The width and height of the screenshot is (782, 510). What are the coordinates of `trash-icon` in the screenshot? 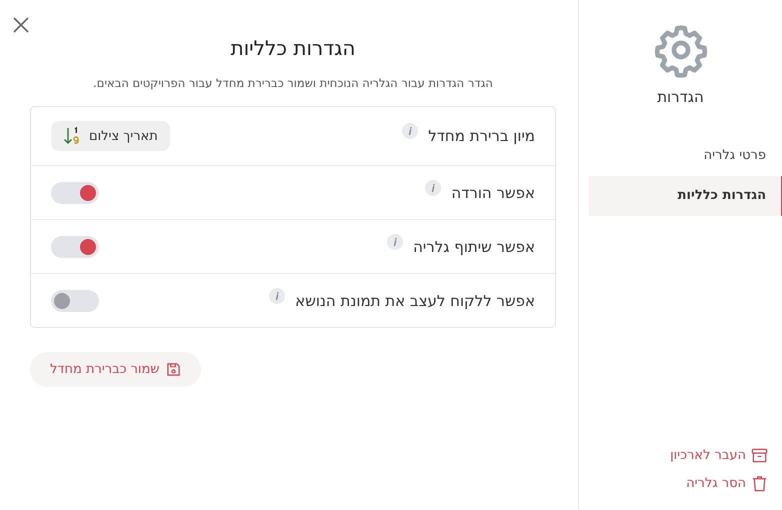 It's located at (759, 483).